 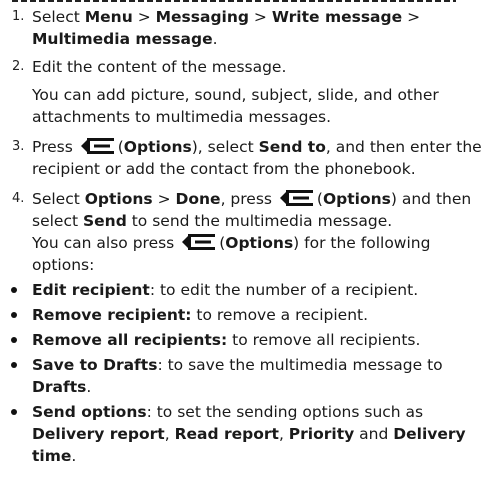 What do you see at coordinates (248, 199) in the screenshot?
I see `step-text: , press` at bounding box center [248, 199].